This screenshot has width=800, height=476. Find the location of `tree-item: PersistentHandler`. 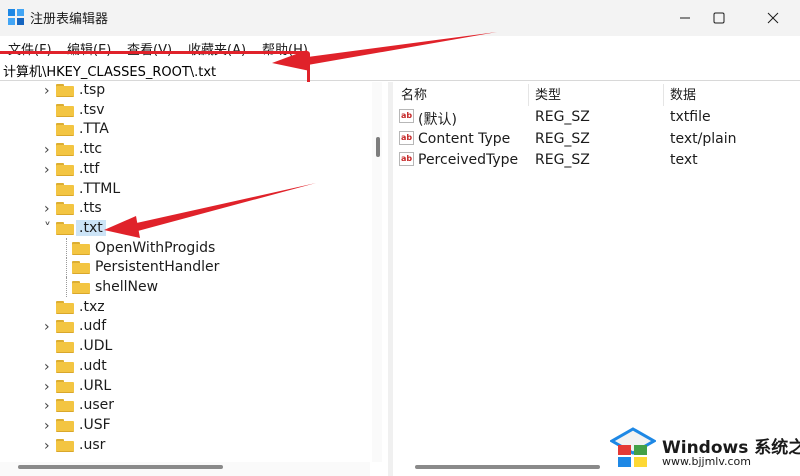

tree-item: PersistentHandler is located at coordinates (185, 267).